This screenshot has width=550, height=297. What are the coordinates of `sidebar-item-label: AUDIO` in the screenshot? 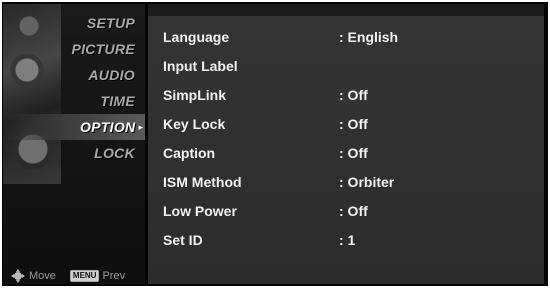 It's located at (111, 75).